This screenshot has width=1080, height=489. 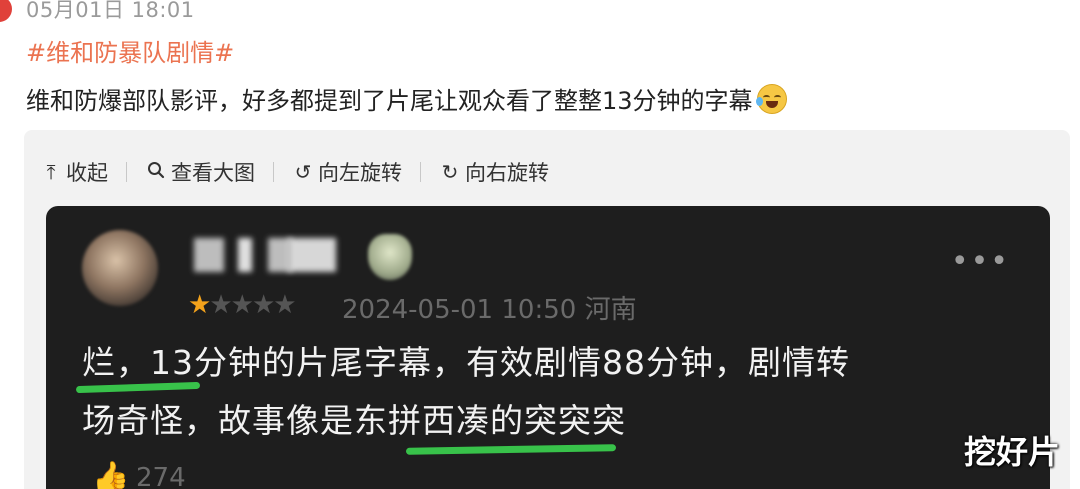 What do you see at coordinates (1011, 452) in the screenshot?
I see `watermark-text: 挖好片` at bounding box center [1011, 452].